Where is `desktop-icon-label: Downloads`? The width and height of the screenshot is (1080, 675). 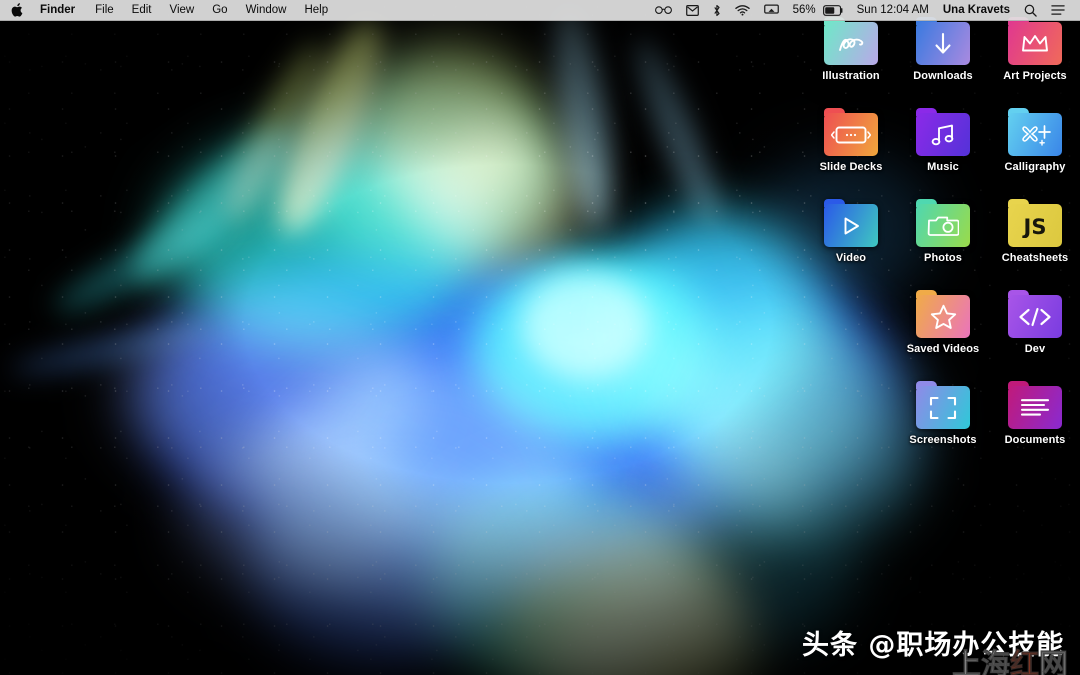
desktop-icon-label: Downloads is located at coordinates (943, 76).